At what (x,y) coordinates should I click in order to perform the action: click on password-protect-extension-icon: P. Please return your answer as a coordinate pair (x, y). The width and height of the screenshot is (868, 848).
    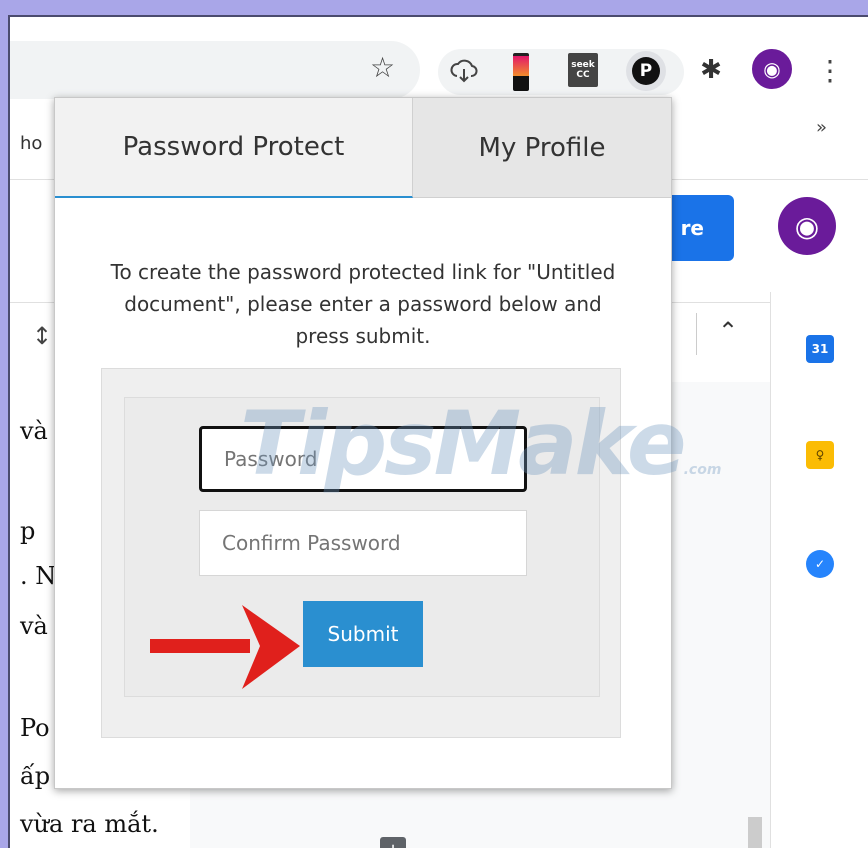
    Looking at the image, I should click on (646, 71).